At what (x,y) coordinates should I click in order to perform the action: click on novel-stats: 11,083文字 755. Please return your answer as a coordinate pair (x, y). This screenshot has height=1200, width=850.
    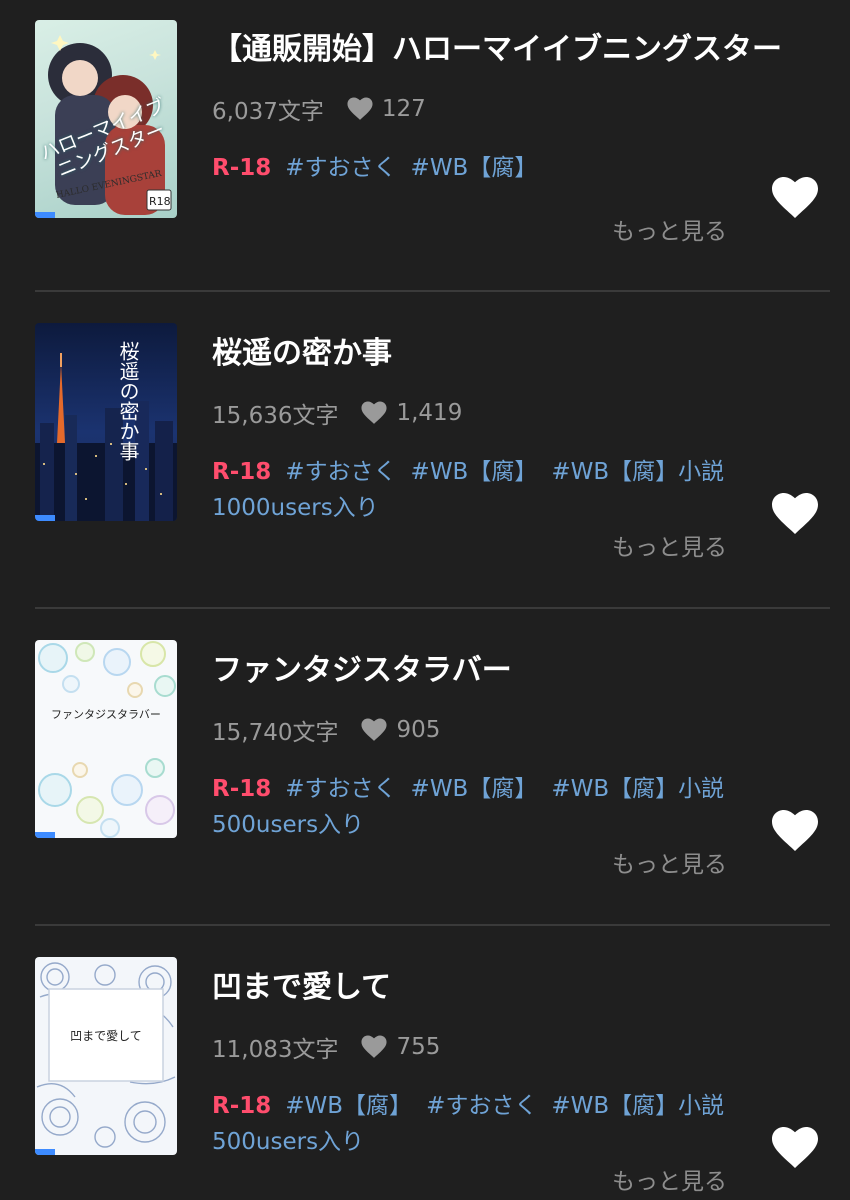
    Looking at the image, I should click on (326, 1047).